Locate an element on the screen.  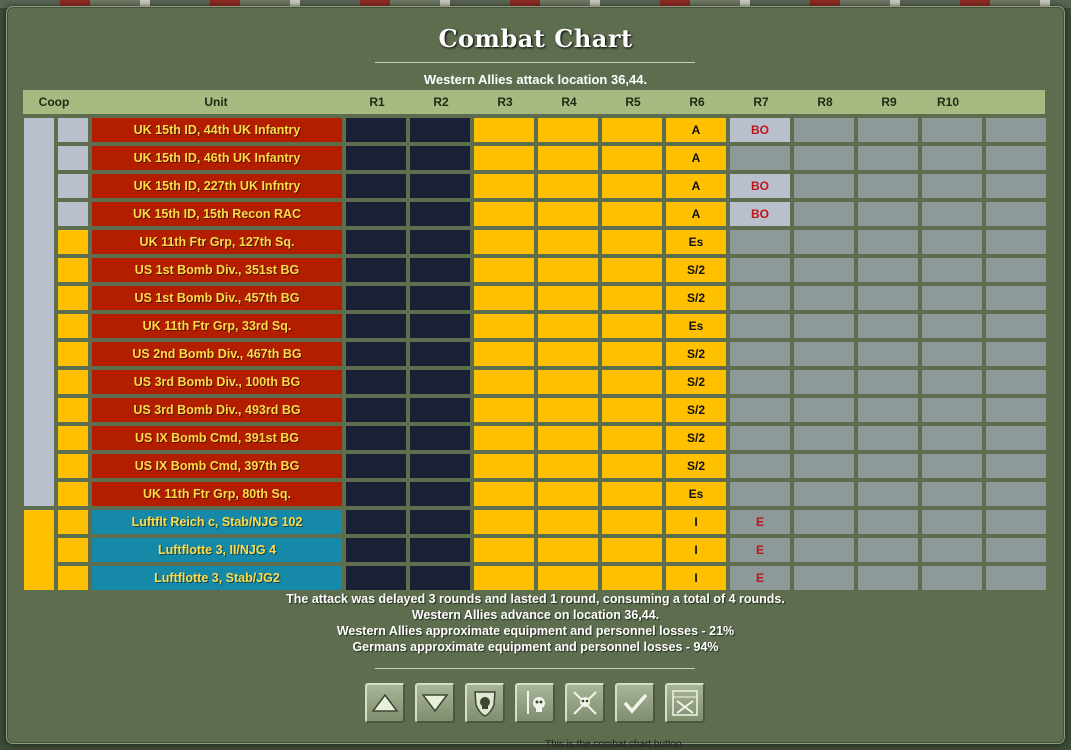
unit-name-cell: US 1st Bomb Div., 457th BG is located at coordinates (217, 298).